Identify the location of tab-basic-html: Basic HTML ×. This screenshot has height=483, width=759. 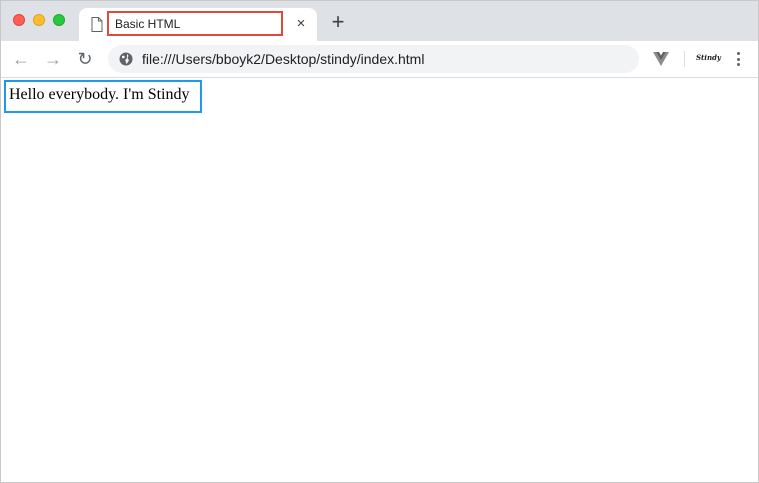
(198, 24).